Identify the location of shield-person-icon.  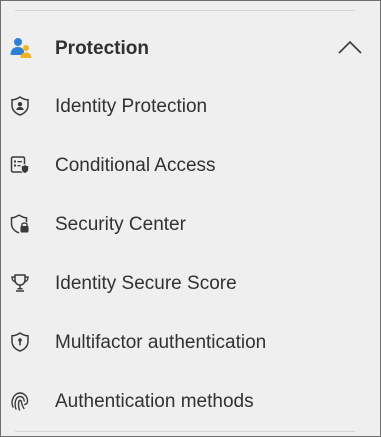
(20, 106).